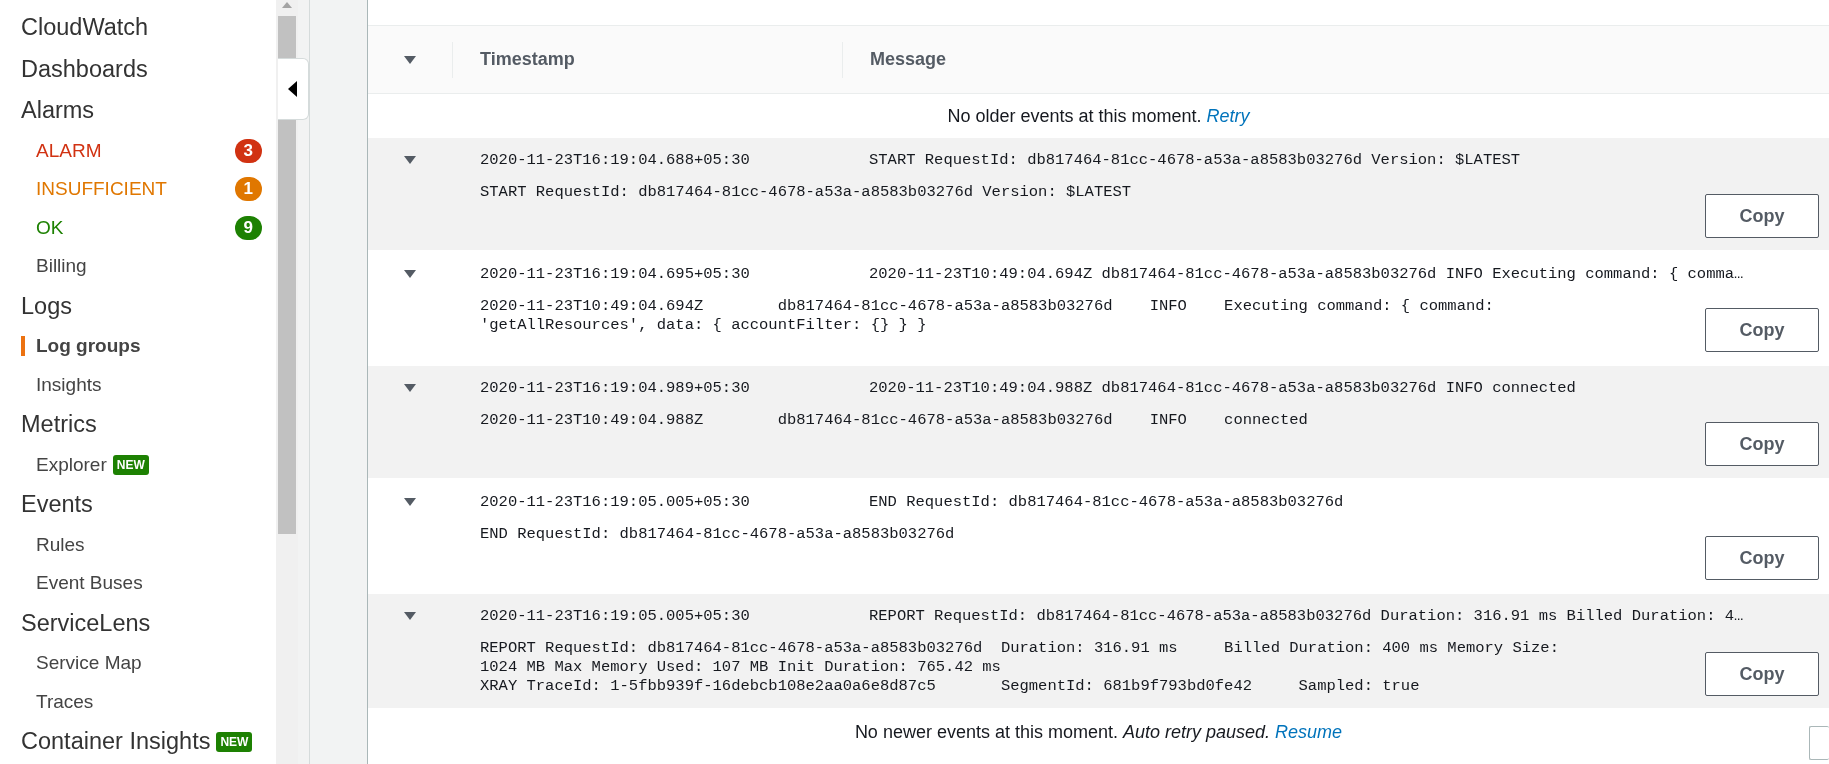 The height and width of the screenshot is (764, 1829). I want to click on count-badge: 1, so click(248, 189).